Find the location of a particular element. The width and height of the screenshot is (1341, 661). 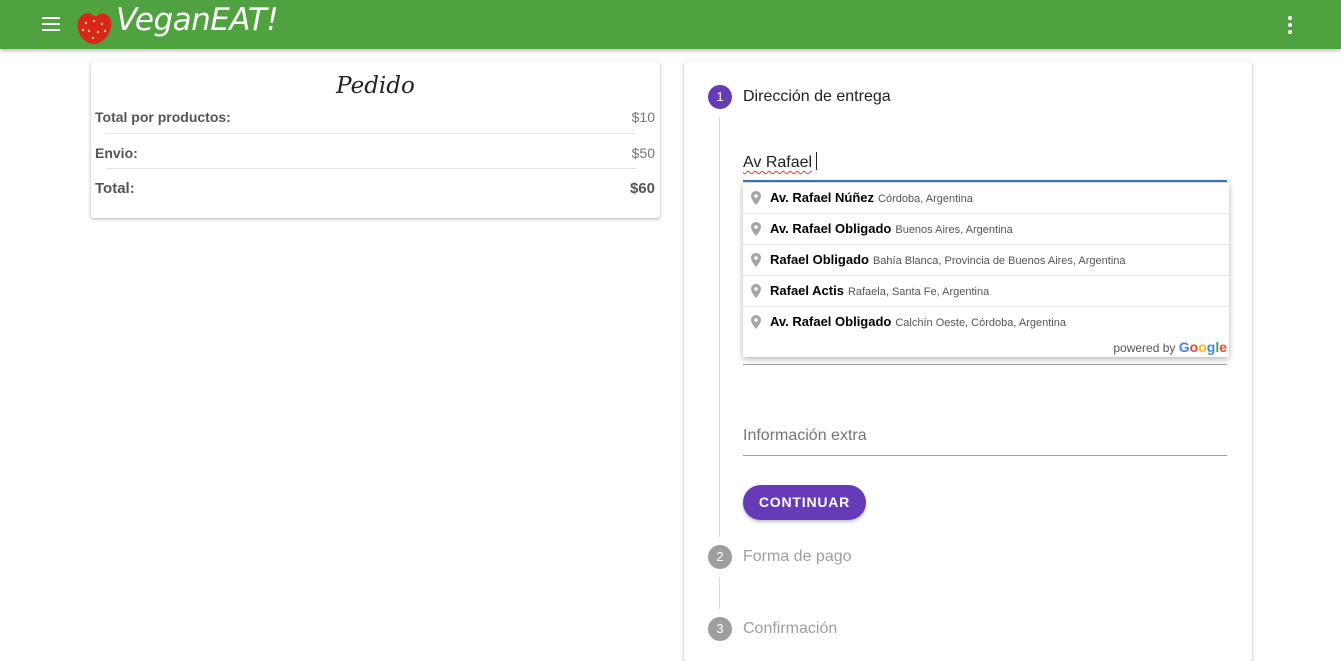

step-2-label: Forma de pago is located at coordinates (797, 557).